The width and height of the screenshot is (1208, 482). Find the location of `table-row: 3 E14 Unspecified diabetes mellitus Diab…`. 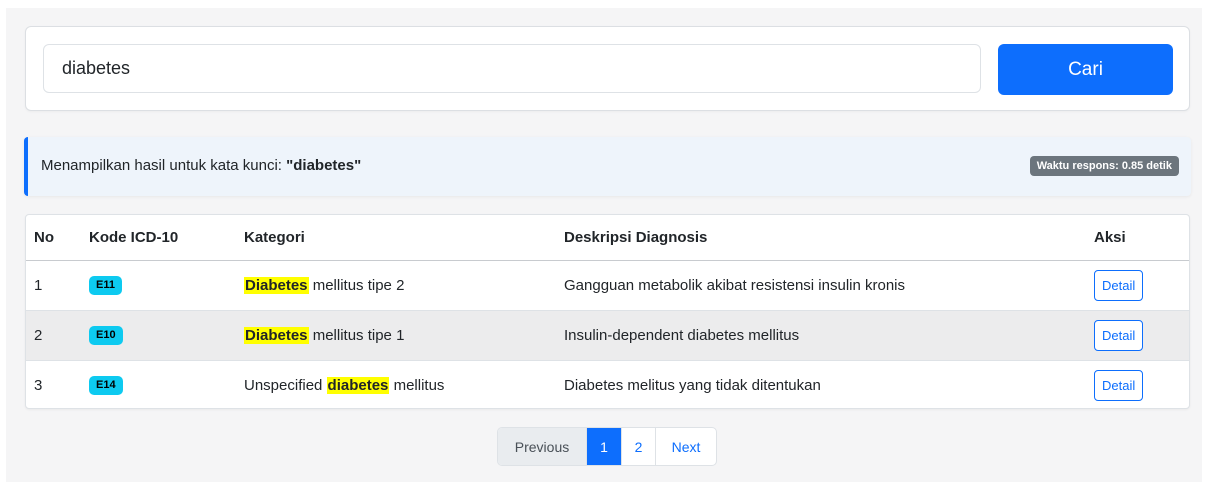

table-row: 3 E14 Unspecified diabetes mellitus Diab… is located at coordinates (607, 384).